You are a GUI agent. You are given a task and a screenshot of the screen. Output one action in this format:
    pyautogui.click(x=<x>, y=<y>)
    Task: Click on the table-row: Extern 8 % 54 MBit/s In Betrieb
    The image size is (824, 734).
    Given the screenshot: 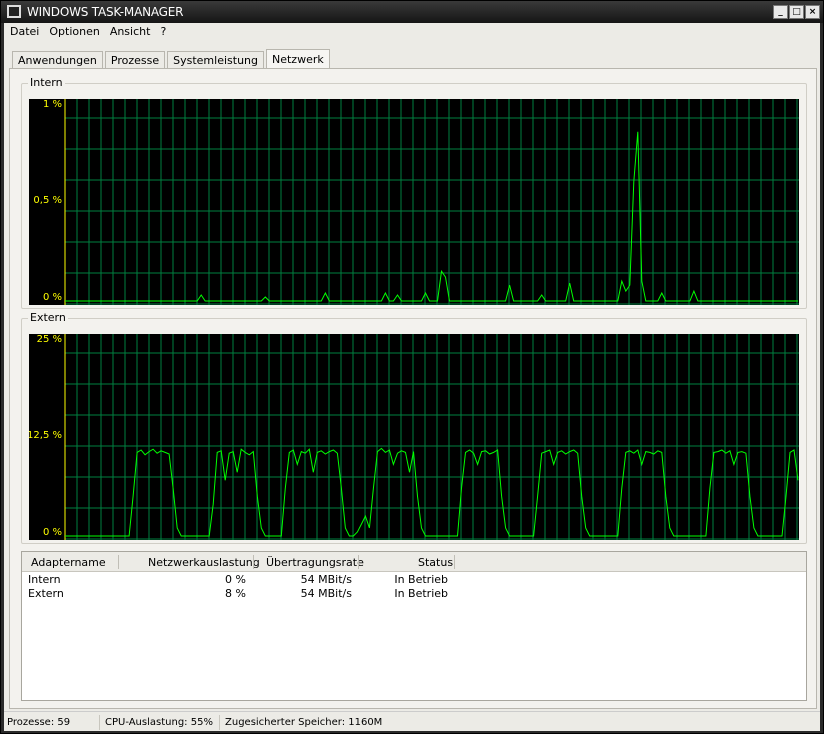 What is the action you would take?
    pyautogui.click(x=414, y=593)
    